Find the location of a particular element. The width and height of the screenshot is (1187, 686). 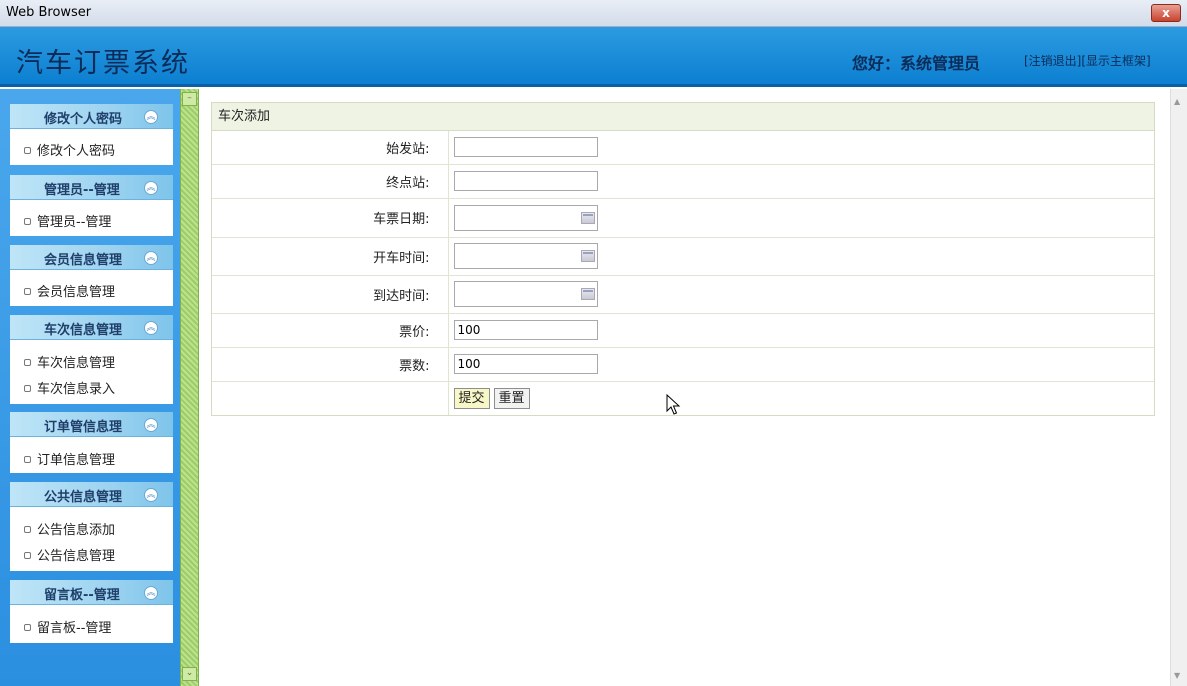

header-links: [注销退出][显示主框架] is located at coordinates (1087, 60).